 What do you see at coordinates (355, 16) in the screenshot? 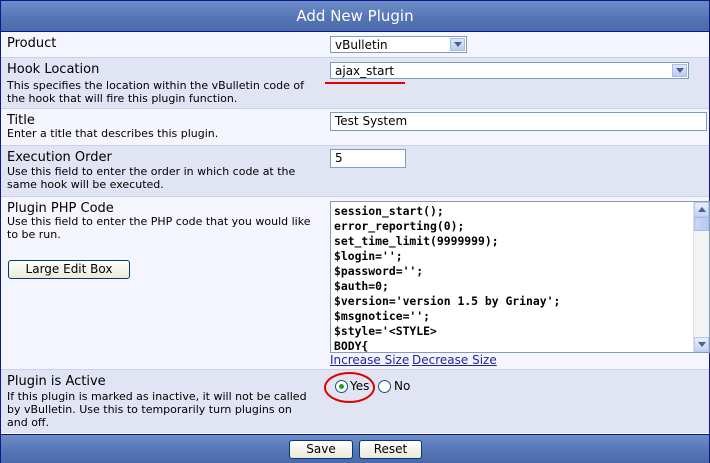
I see `form-header: Add New Plugin` at bounding box center [355, 16].